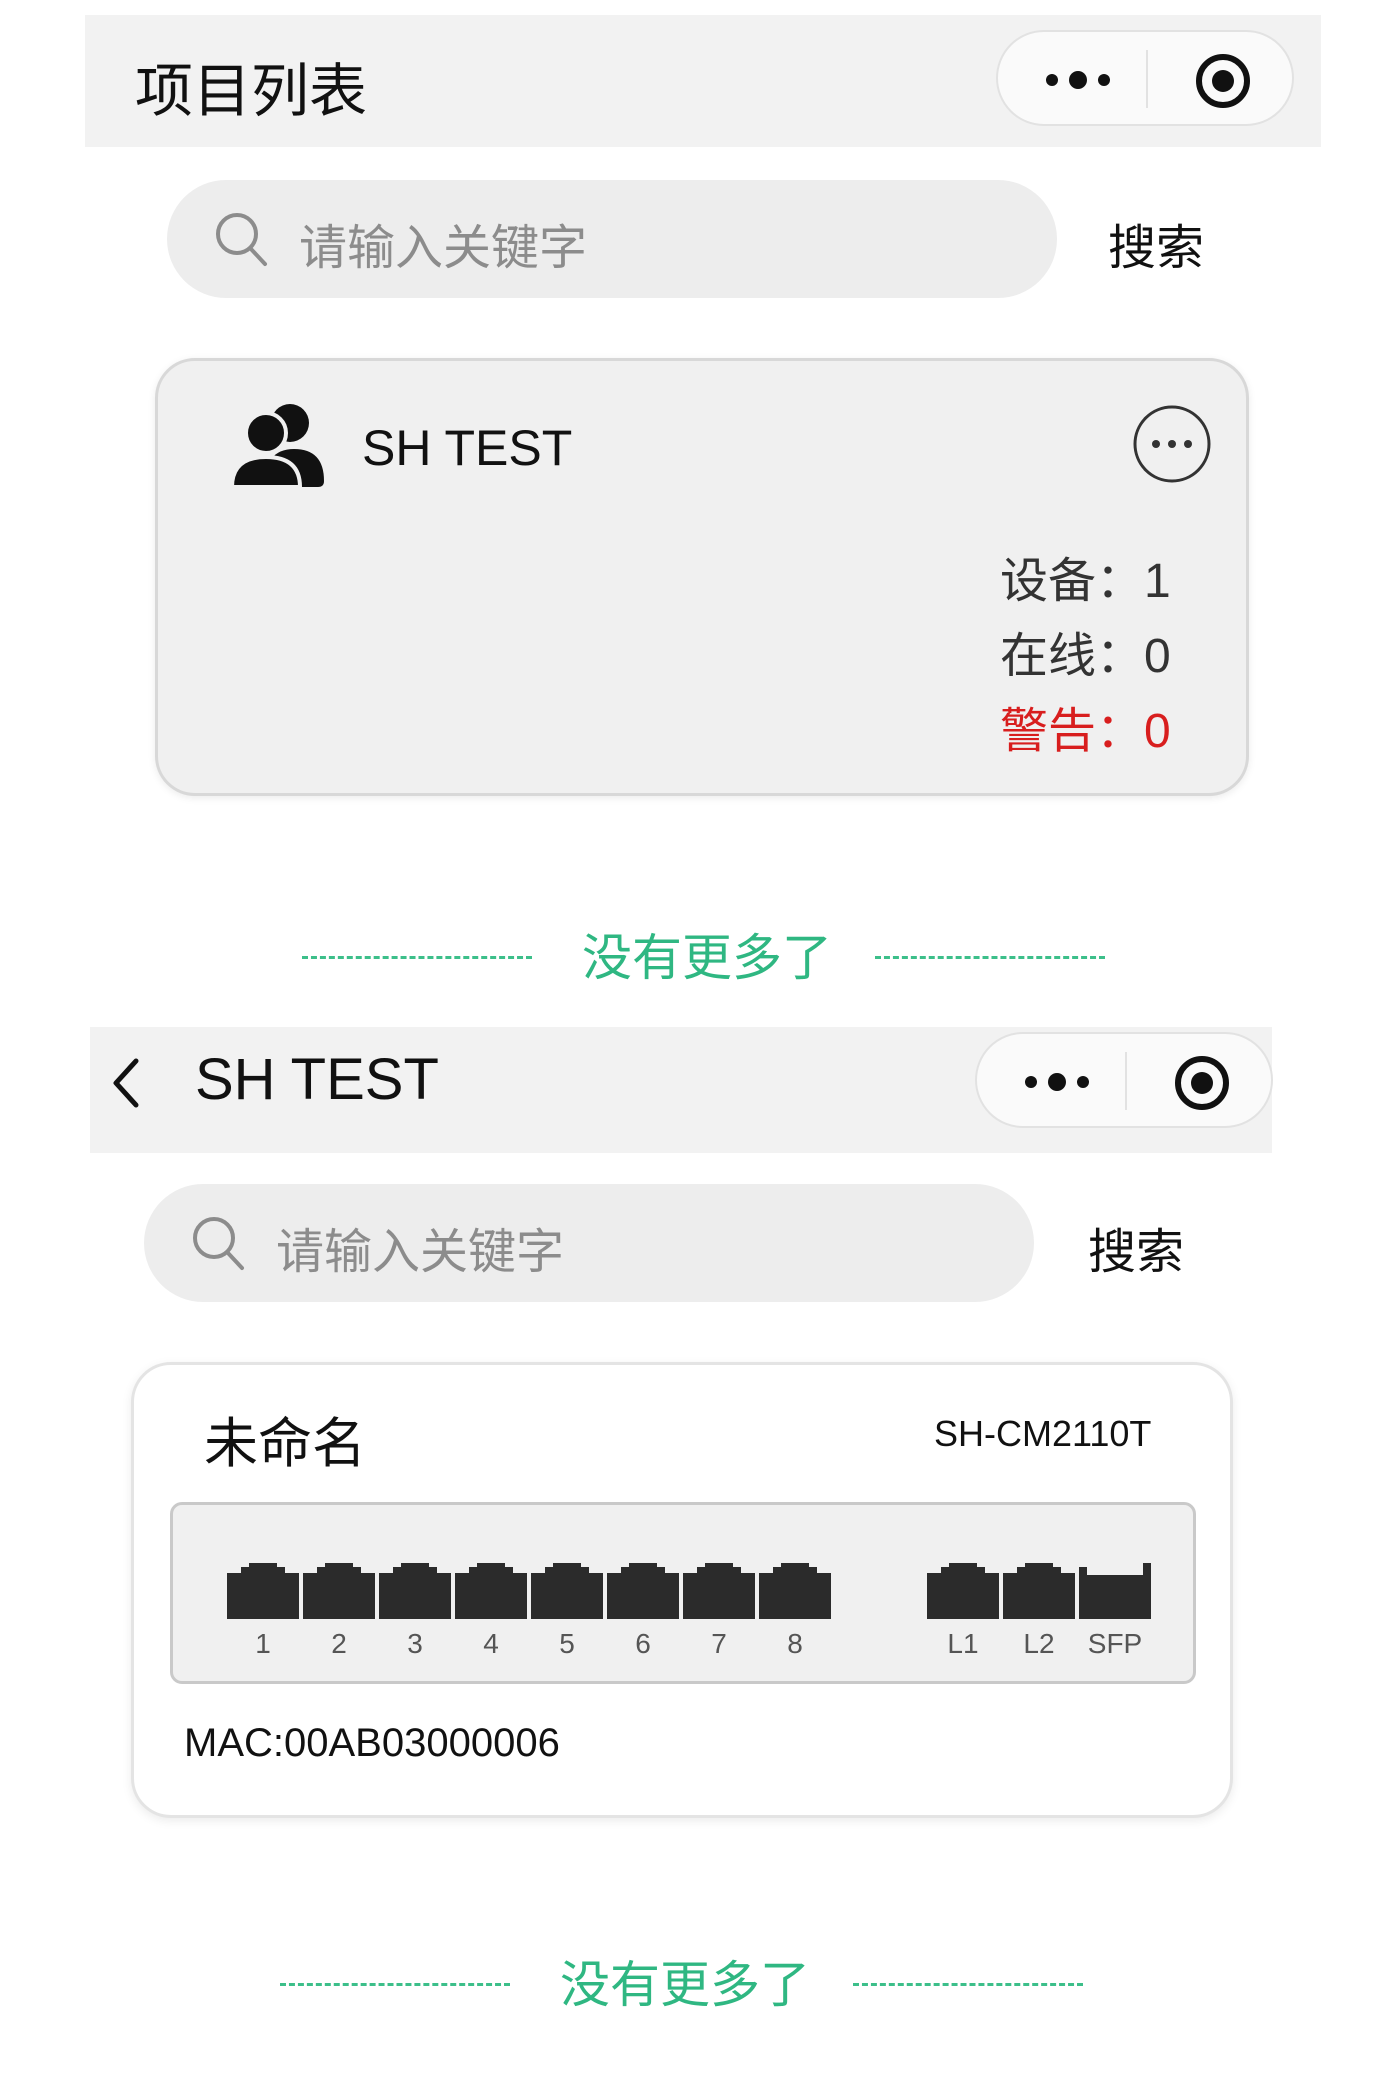 This screenshot has width=1384, height=2076. I want to click on lan-port-label: 3, so click(415, 1643).